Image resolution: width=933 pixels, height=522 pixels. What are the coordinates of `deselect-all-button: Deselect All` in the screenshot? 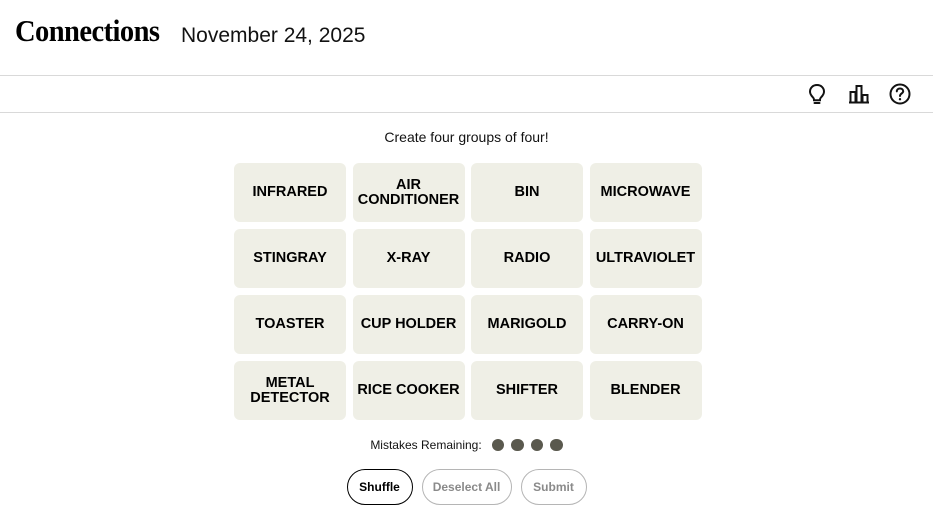 It's located at (466, 487).